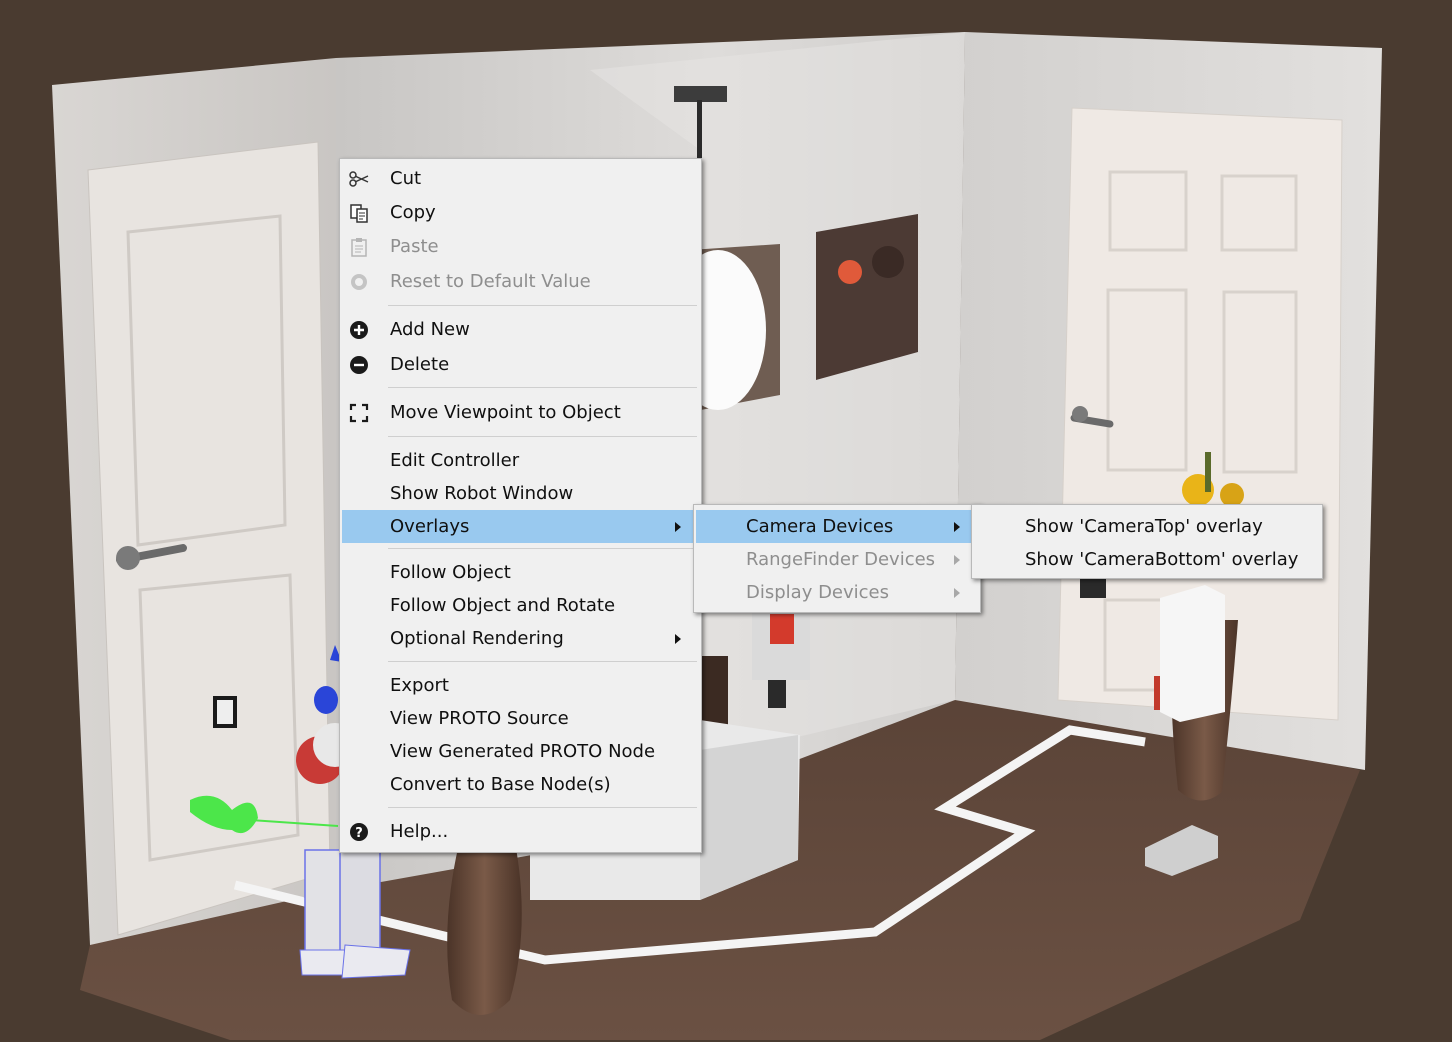 The height and width of the screenshot is (1042, 1452). What do you see at coordinates (520, 751) in the screenshot?
I see `menu-item-view-generated-proto-node: View Generated PROTO Node` at bounding box center [520, 751].